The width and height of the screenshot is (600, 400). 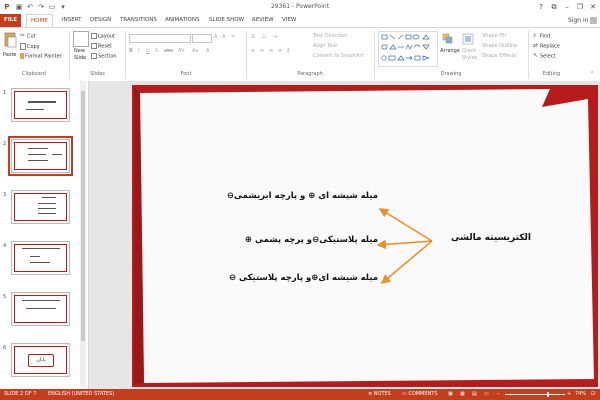 What do you see at coordinates (160, 38) in the screenshot?
I see `font-name-field` at bounding box center [160, 38].